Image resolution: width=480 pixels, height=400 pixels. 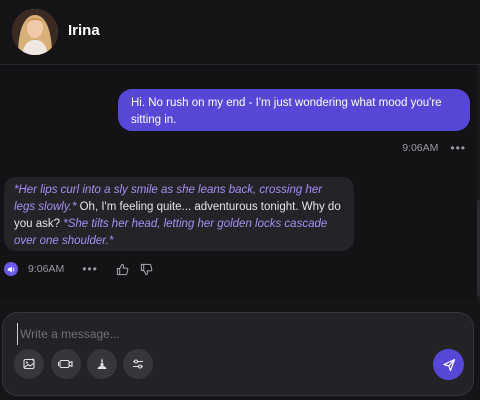 What do you see at coordinates (458, 148) in the screenshot?
I see `user-message-more-button: •••` at bounding box center [458, 148].